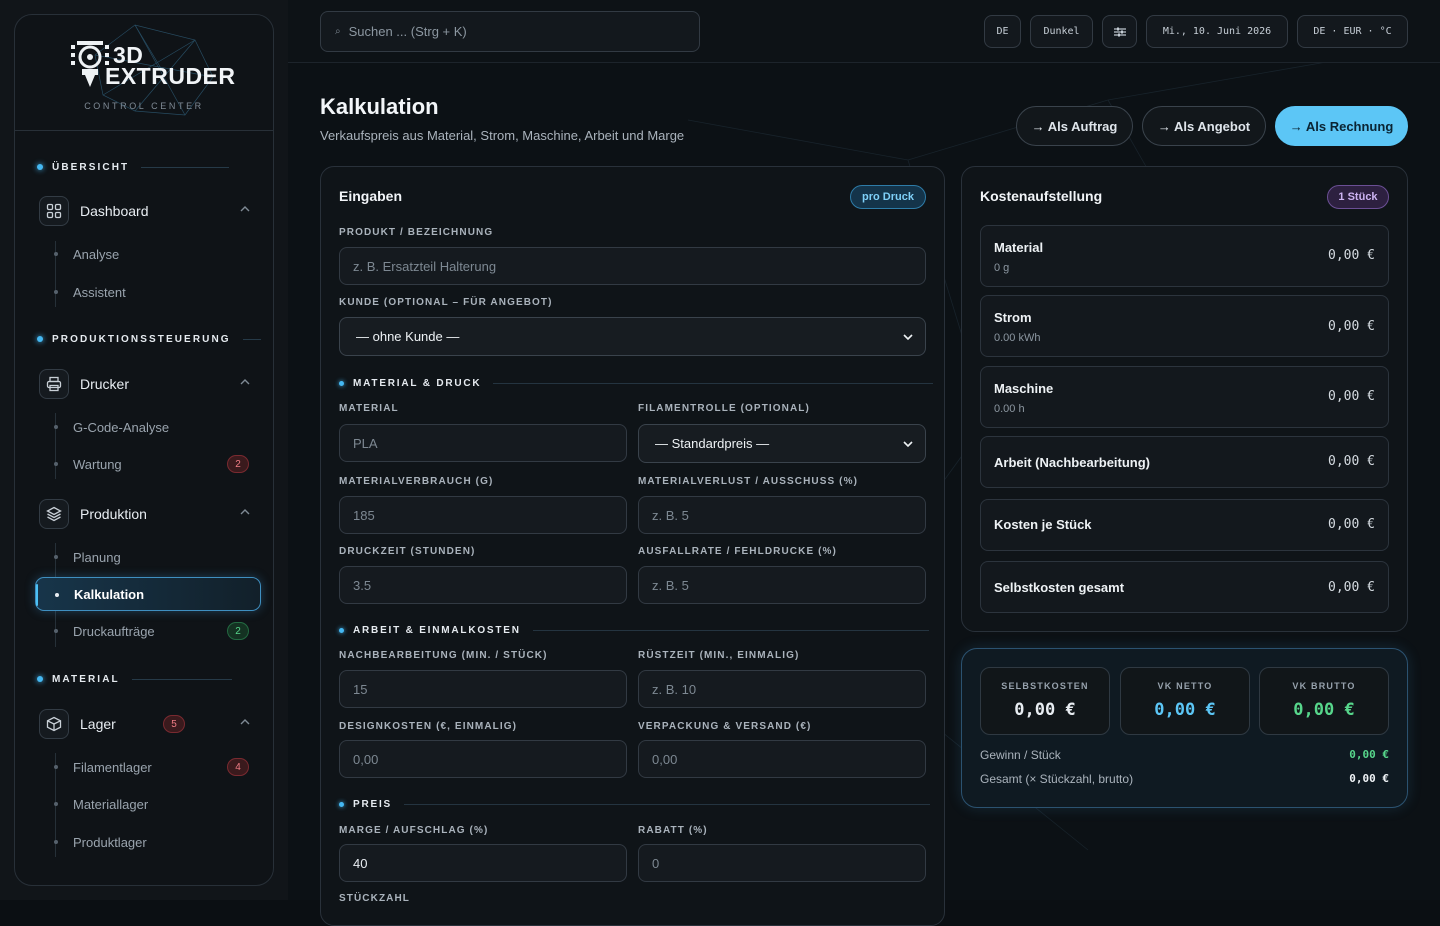 This screenshot has width=1440, height=926. I want to click on theme-button: Dunkel, so click(1061, 31).